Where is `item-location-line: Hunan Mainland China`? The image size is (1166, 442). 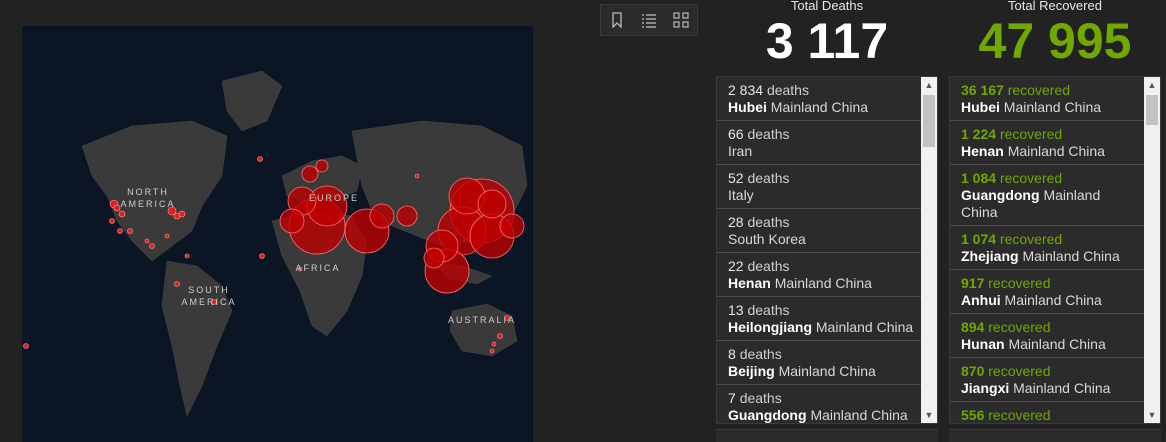
item-location-line: Hunan Mainland China is located at coordinates (1049, 344).